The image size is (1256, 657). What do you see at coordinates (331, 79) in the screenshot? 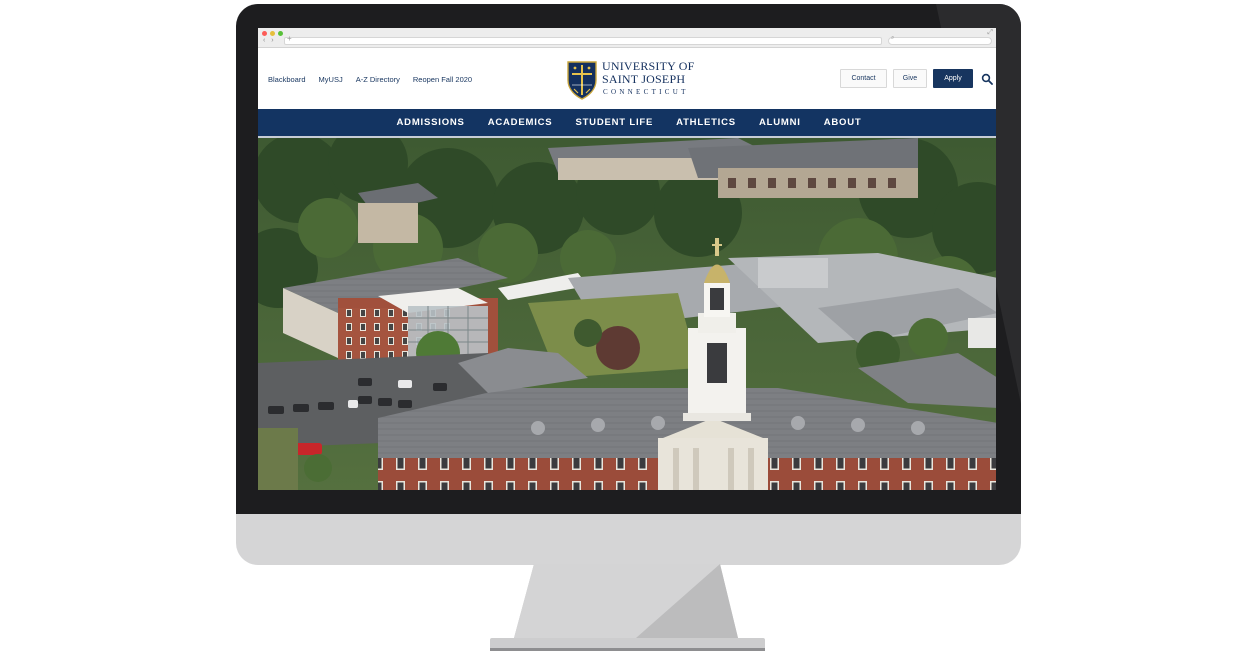
I see `utility-link-myusj: MyUSJ` at bounding box center [331, 79].